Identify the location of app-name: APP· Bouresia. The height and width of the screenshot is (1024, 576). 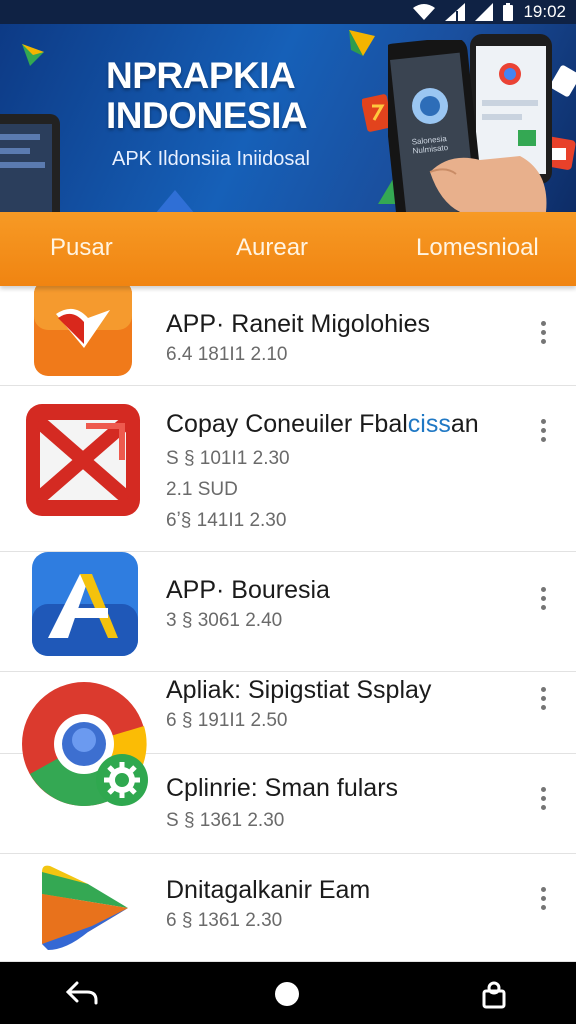
(248, 590).